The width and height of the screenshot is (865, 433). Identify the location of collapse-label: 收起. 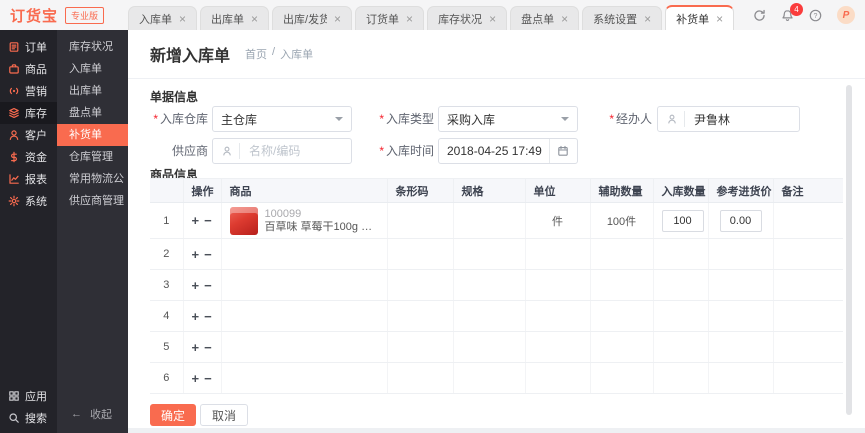
(101, 415).